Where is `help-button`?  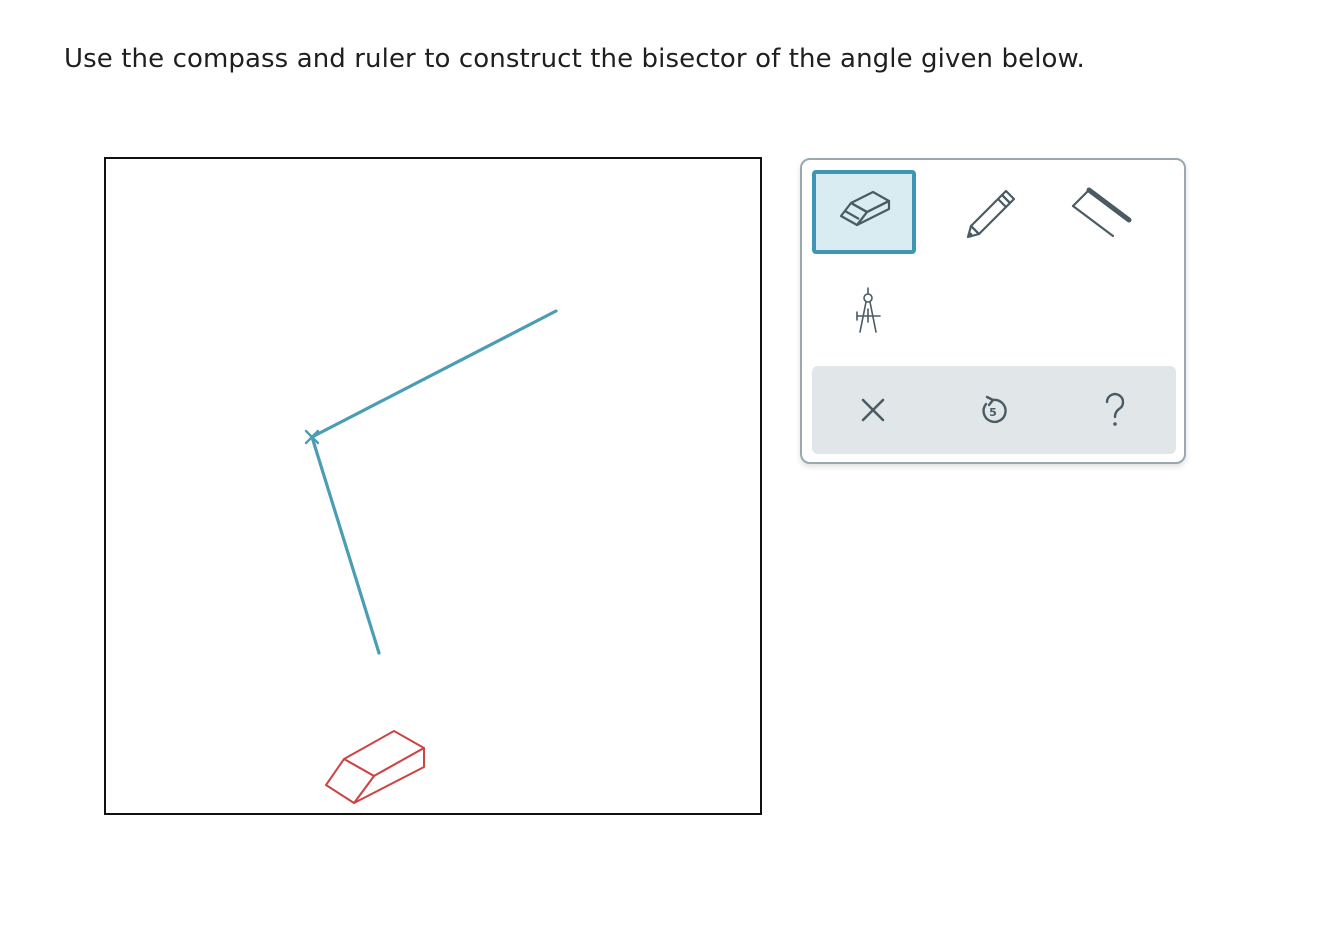 help-button is located at coordinates (1115, 410).